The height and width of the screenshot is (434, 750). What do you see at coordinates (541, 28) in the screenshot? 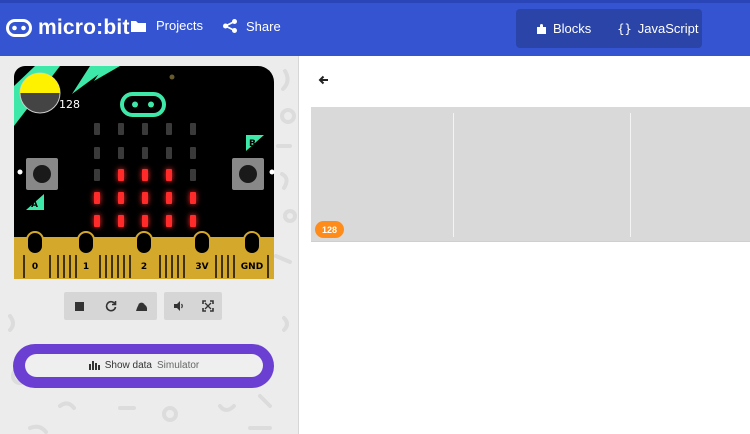
I see `puzzle-icon` at bounding box center [541, 28].